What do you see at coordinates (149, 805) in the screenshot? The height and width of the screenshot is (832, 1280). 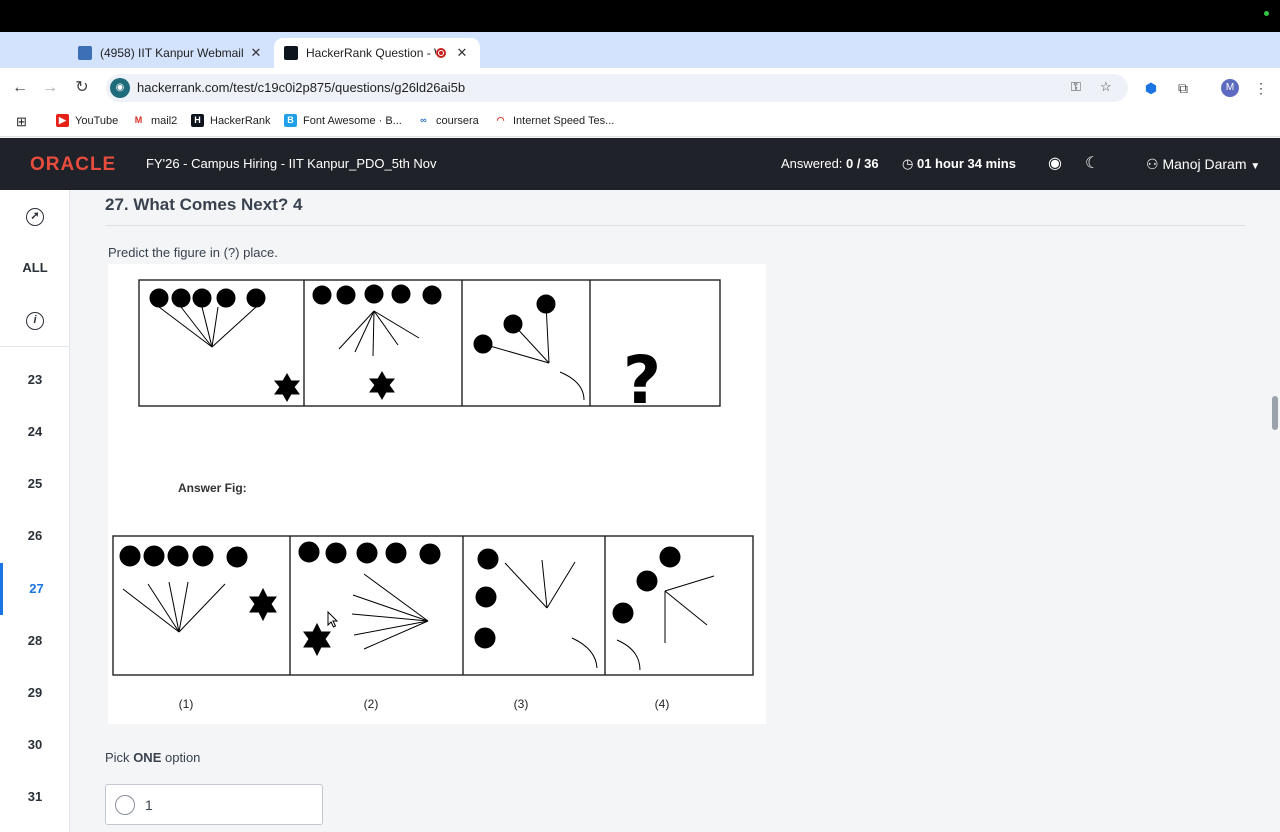 I see `option-text: 1` at bounding box center [149, 805].